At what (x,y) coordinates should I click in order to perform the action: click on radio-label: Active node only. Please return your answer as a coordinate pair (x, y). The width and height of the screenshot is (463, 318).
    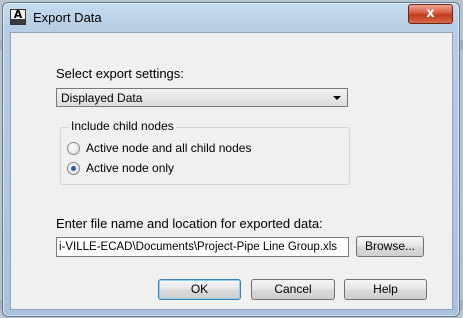
    Looking at the image, I should click on (130, 168).